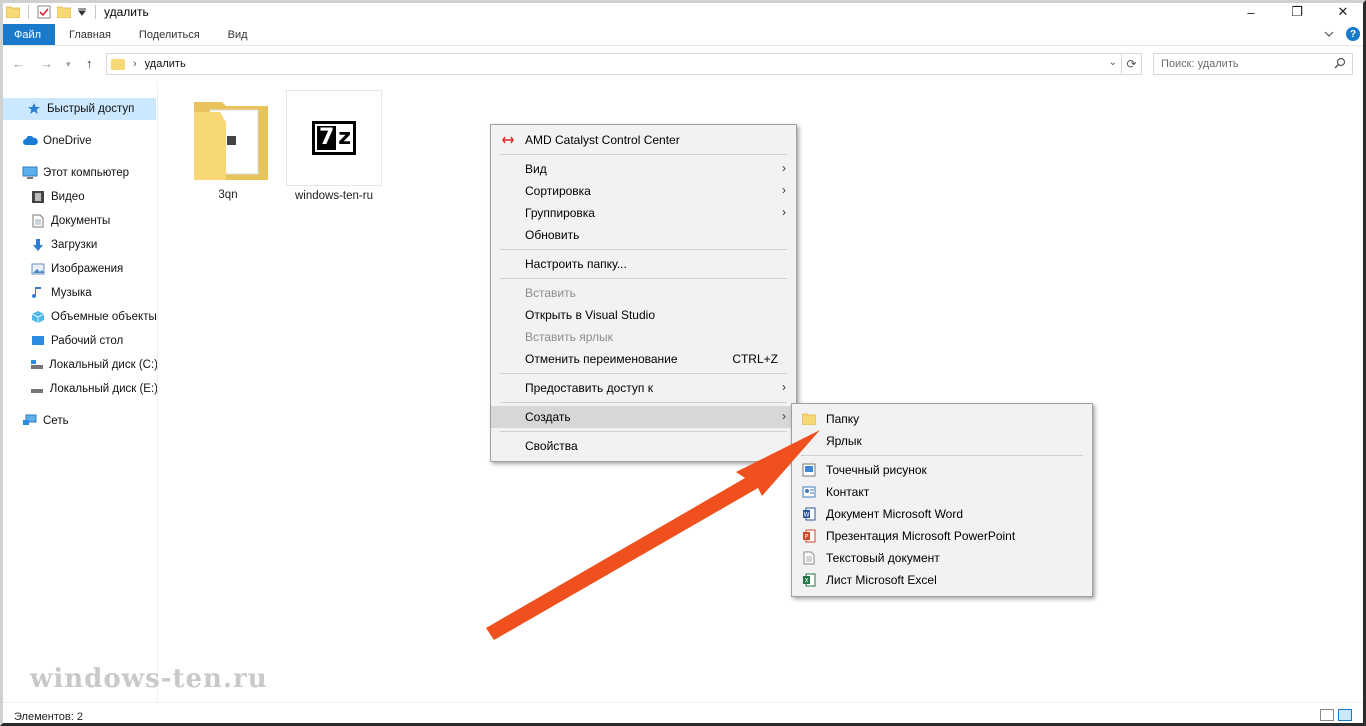  What do you see at coordinates (643, 213) in the screenshot?
I see `menu-item-group: Группировка ›` at bounding box center [643, 213].